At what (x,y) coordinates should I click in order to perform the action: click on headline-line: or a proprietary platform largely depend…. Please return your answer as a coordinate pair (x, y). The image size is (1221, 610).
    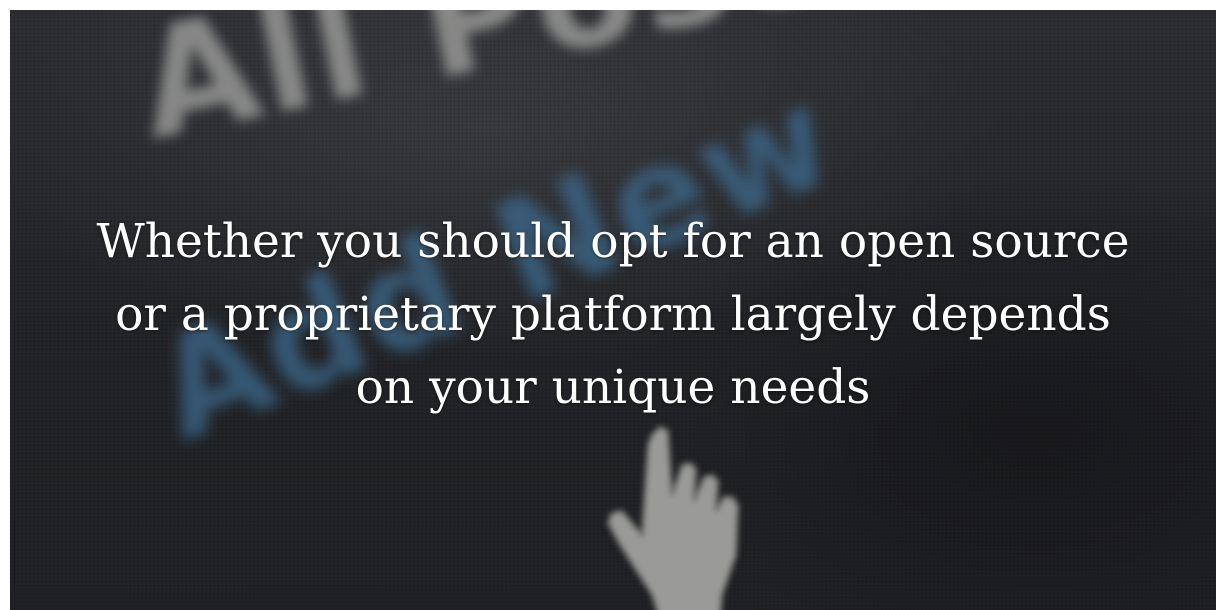
    Looking at the image, I should click on (613, 314).